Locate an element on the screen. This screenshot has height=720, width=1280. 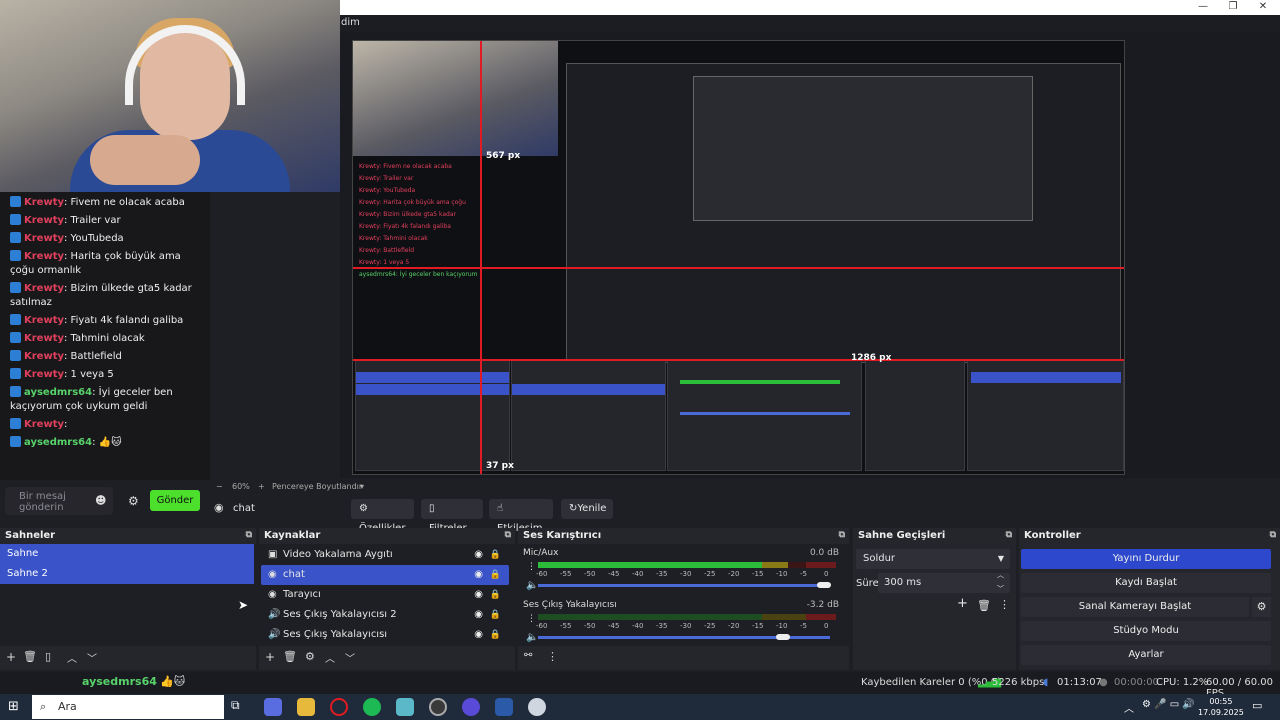
restore-icon: ❐ is located at coordinates (1233, 7).